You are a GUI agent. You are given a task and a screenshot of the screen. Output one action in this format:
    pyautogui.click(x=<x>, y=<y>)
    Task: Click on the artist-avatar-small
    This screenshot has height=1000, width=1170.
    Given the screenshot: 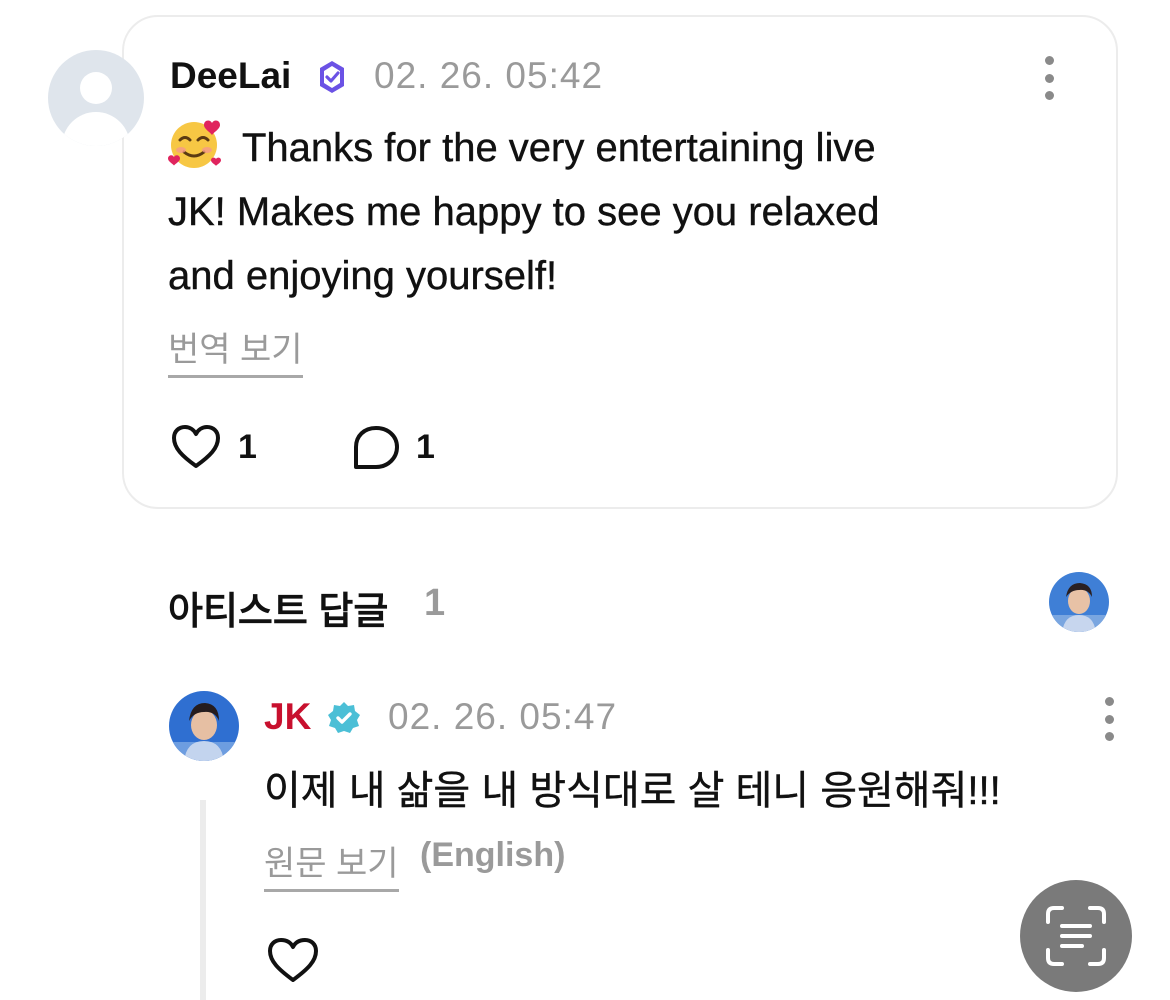 What is the action you would take?
    pyautogui.click(x=1079, y=602)
    